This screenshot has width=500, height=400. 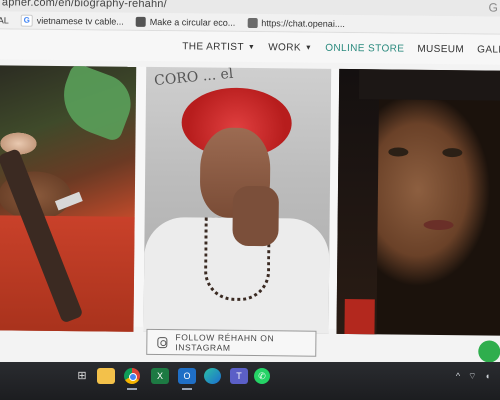 I want to click on chrome-icon, so click(x=132, y=376).